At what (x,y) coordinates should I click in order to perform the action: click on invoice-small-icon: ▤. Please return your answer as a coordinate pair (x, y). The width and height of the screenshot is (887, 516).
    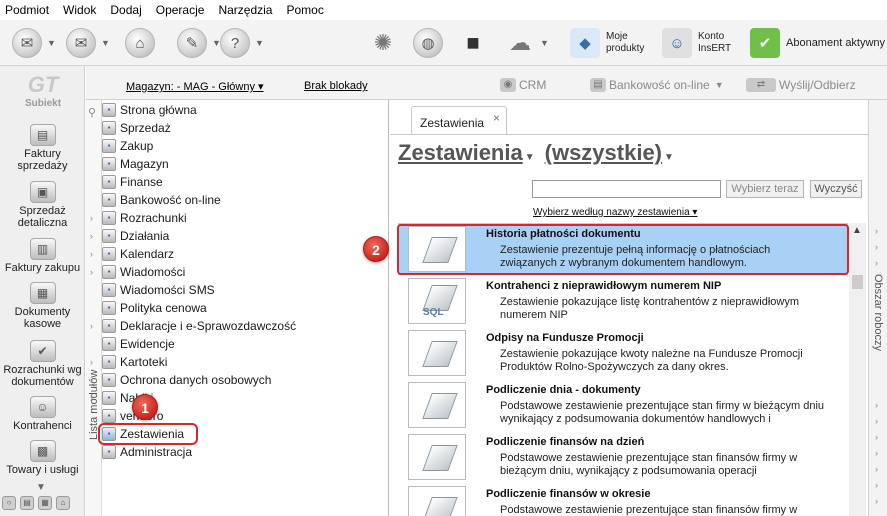
    Looking at the image, I should click on (27, 503).